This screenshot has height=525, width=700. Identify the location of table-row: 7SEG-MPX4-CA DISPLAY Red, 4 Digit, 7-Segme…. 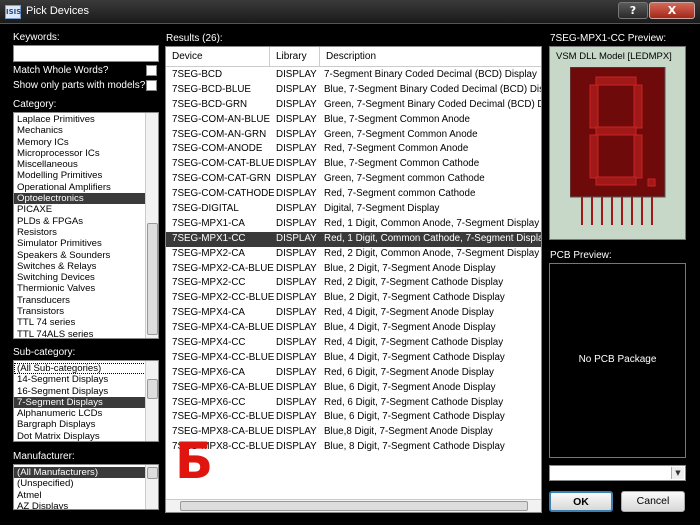
(353, 313).